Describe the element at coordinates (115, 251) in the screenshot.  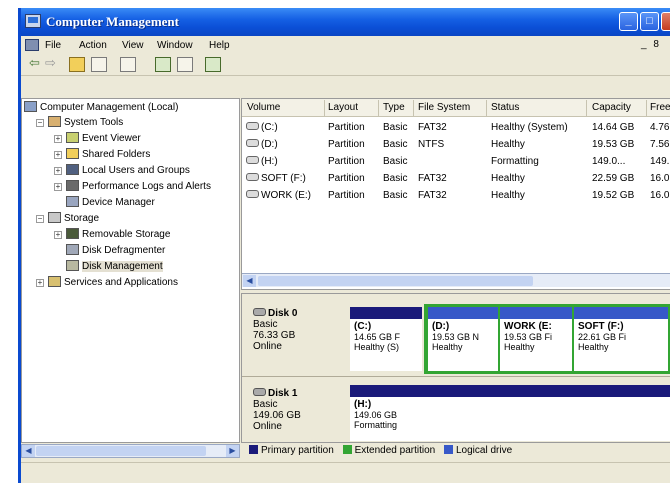
I see `tree-item-disk-defragmenter: Disk Defragmenter` at that location.